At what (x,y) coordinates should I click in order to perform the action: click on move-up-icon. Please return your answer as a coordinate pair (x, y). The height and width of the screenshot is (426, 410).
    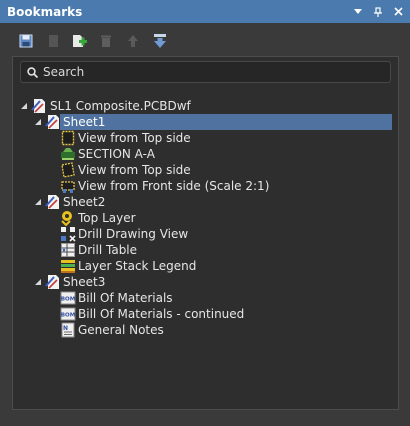
    Looking at the image, I should click on (133, 41).